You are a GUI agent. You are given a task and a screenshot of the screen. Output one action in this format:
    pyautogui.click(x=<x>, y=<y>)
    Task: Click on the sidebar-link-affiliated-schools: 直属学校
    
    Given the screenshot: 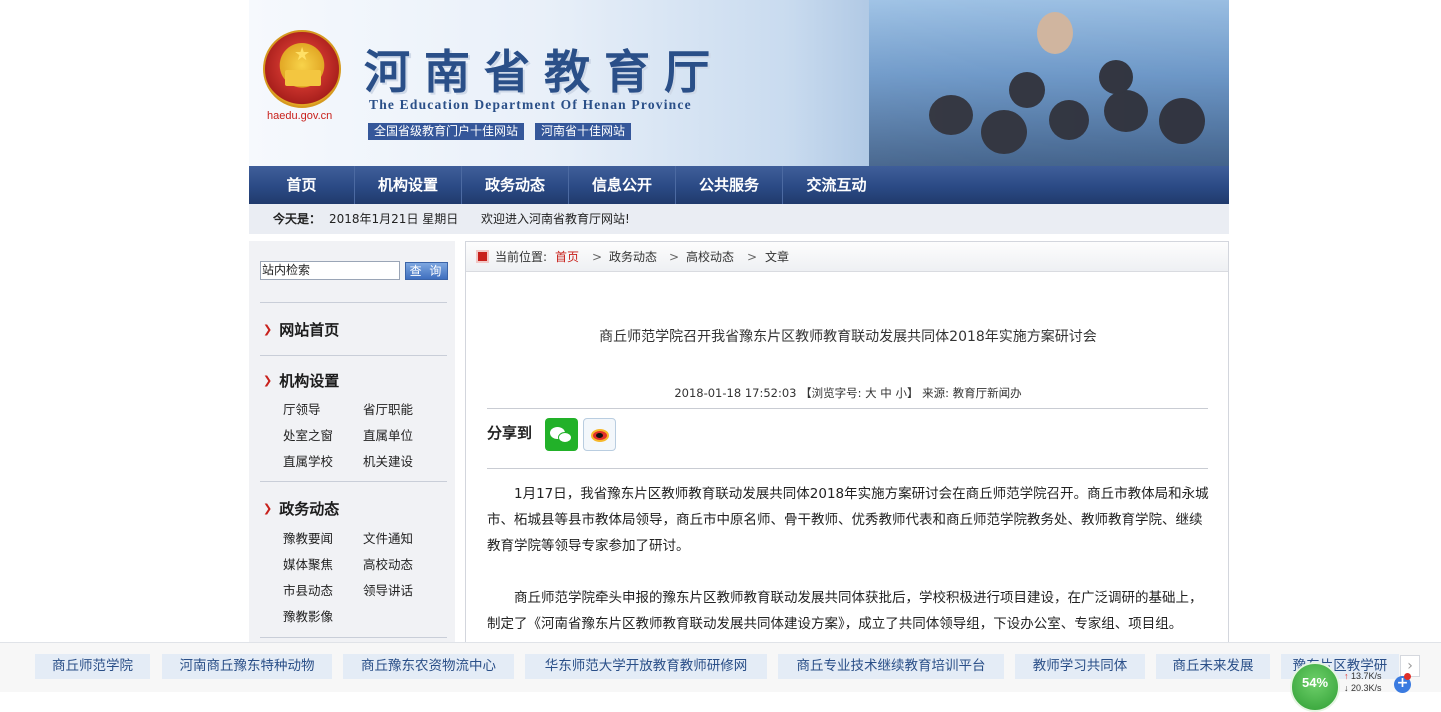 What is the action you would take?
    pyautogui.click(x=308, y=460)
    